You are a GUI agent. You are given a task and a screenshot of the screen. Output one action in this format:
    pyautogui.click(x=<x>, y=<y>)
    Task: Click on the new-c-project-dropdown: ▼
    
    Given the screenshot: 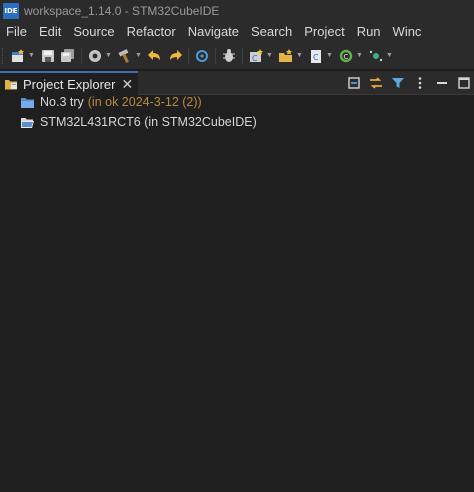 What is the action you would take?
    pyautogui.click(x=269, y=56)
    